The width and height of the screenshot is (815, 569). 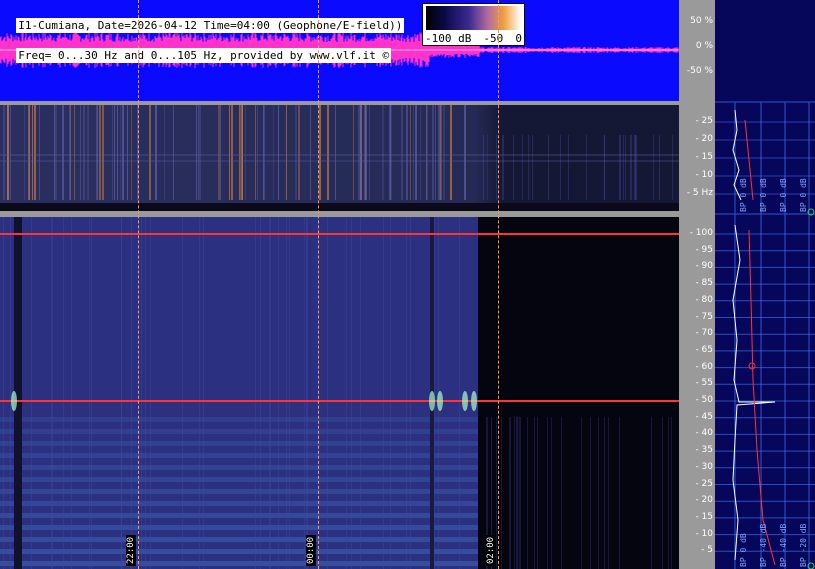 What do you see at coordinates (803, 545) in the screenshot?
I see `profile-label-bottom: BP -20 dB` at bounding box center [803, 545].